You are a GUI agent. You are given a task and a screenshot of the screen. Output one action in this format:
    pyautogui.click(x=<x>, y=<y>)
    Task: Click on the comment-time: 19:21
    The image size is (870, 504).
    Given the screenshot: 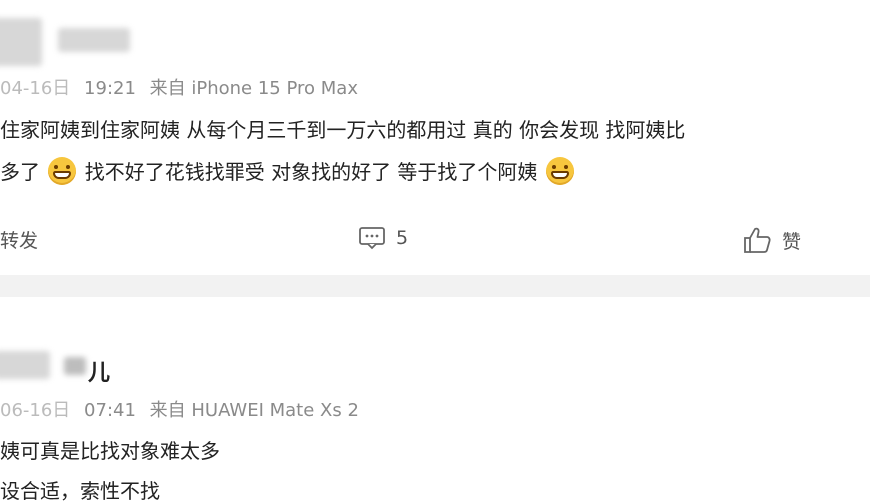 What is the action you would take?
    pyautogui.click(x=110, y=88)
    